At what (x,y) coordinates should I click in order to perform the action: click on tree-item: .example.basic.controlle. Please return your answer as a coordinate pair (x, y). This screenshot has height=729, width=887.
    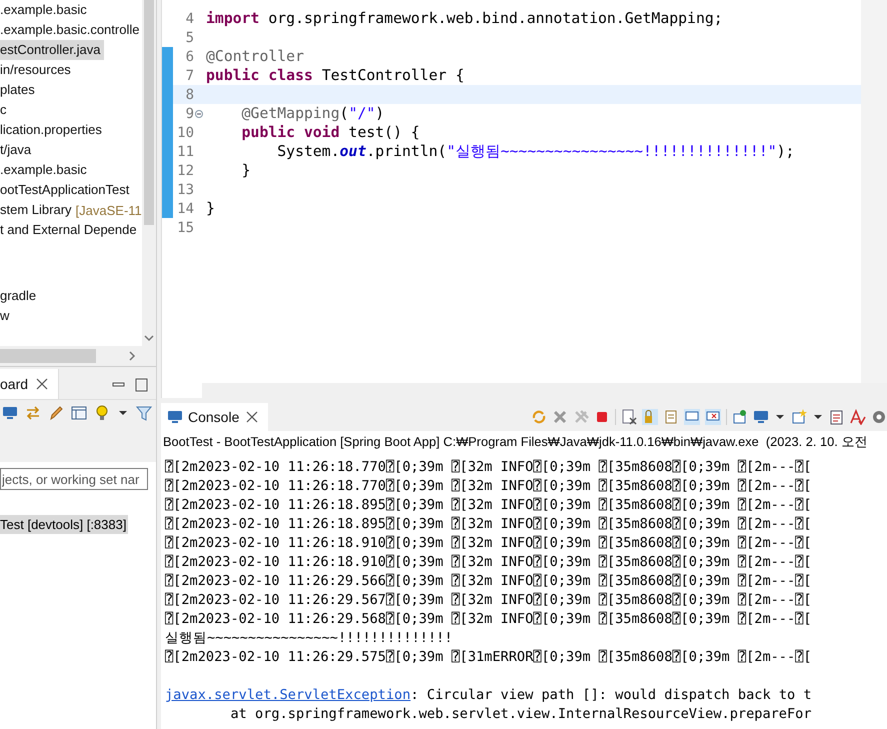
    Looking at the image, I should click on (71, 30).